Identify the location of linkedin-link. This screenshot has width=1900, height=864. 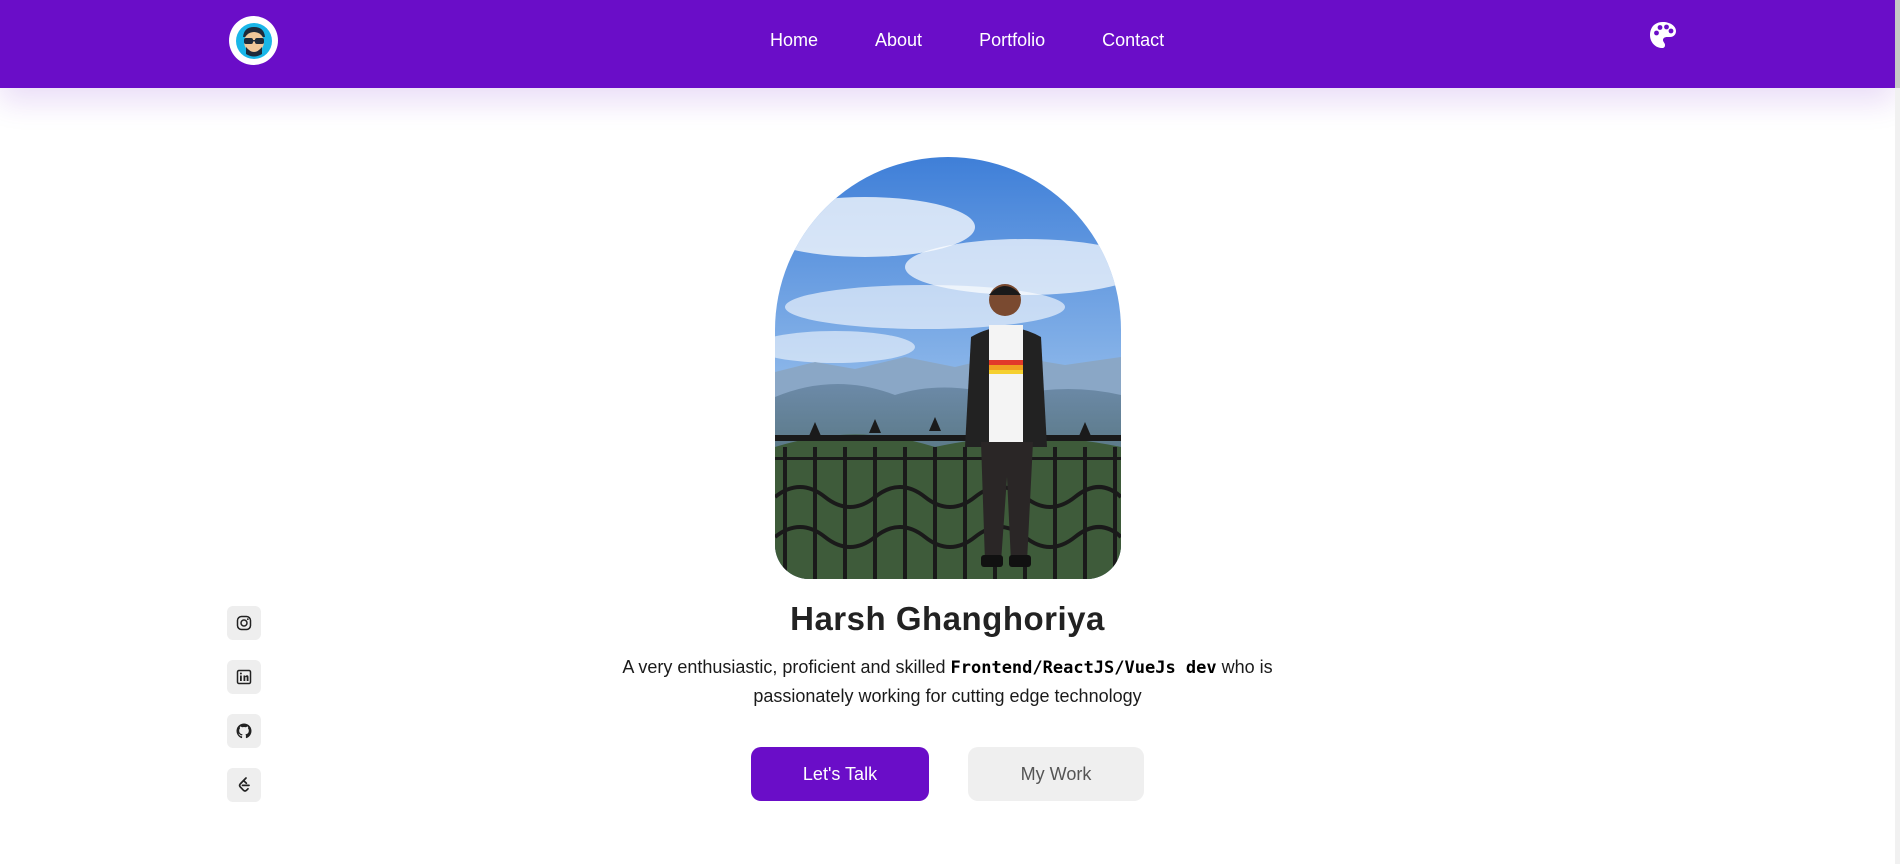
(244, 677).